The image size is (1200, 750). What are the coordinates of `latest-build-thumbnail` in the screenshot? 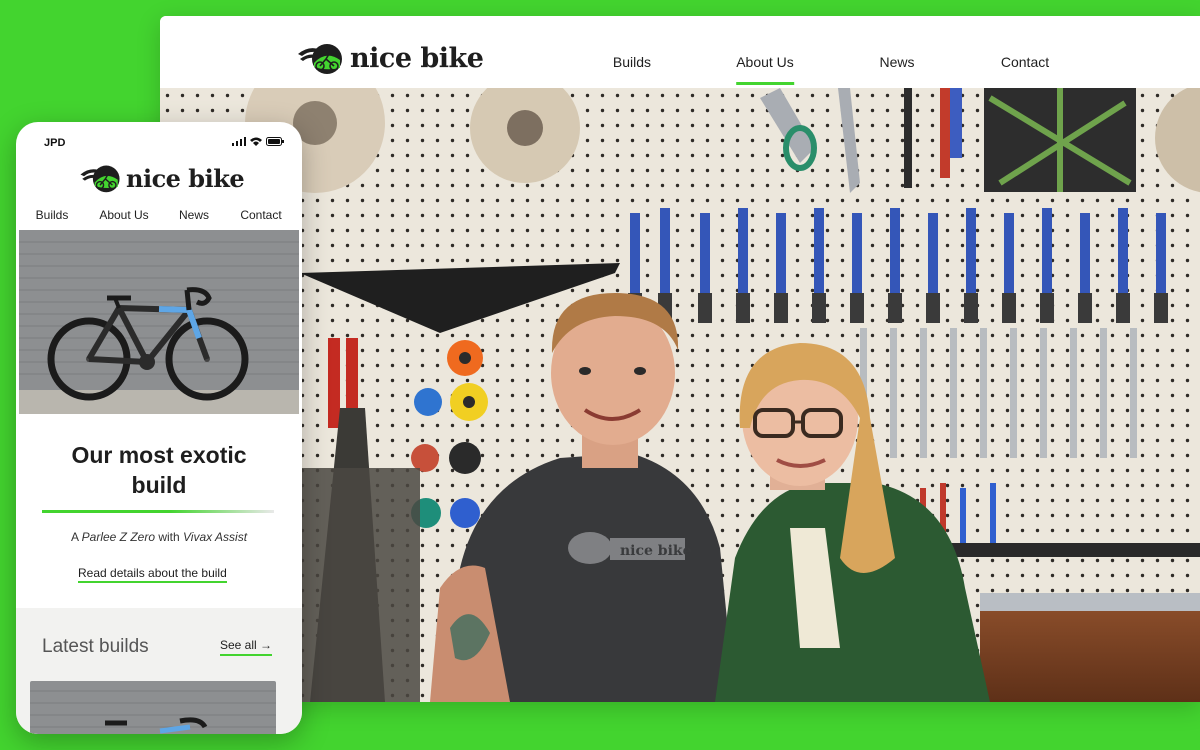 It's located at (153, 707).